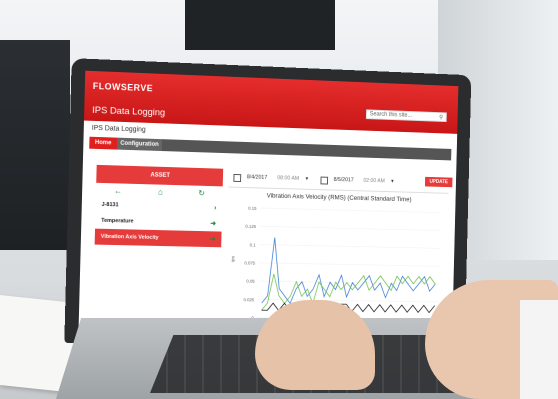 This screenshot has height=399, width=558. Describe the element at coordinates (374, 181) in the screenshot. I see `end-time: 02:00 AM` at that location.